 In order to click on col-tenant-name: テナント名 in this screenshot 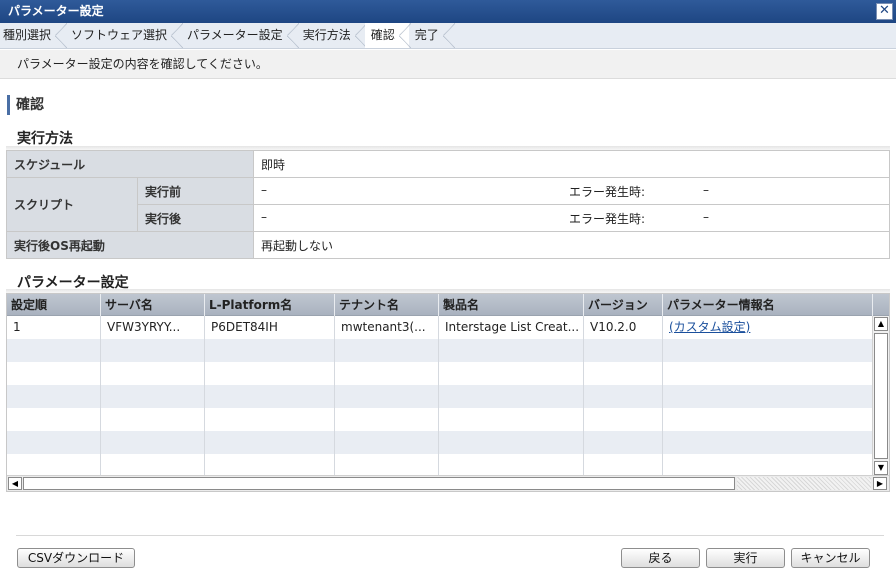, I will do `click(387, 305)`.